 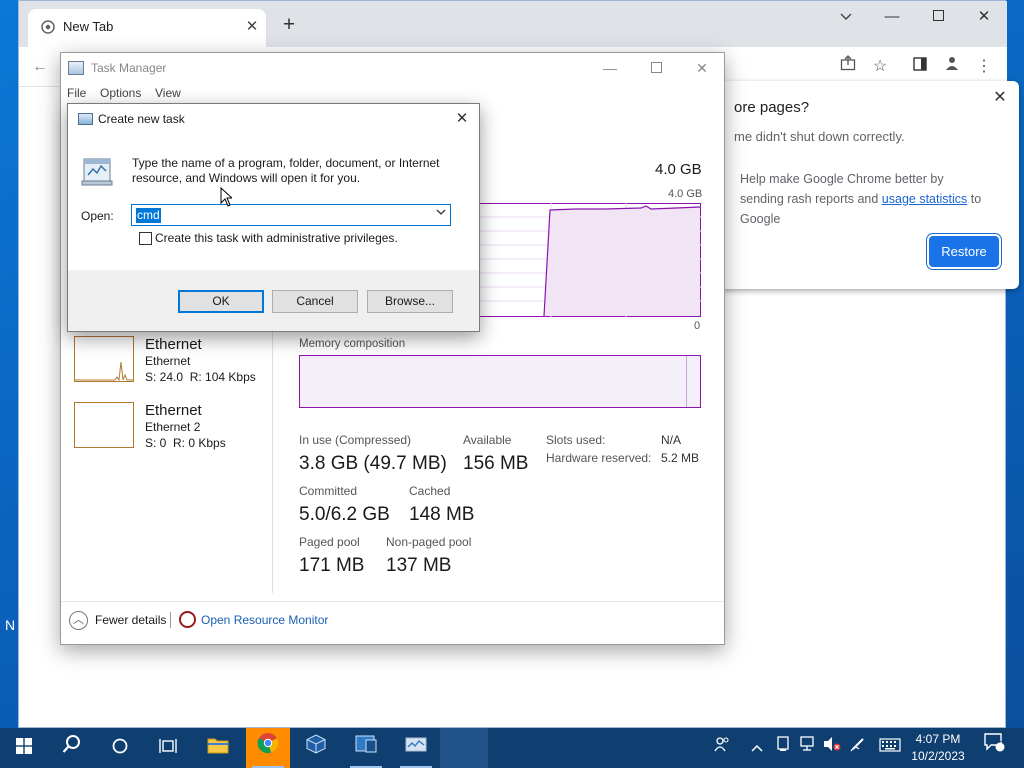 I want to click on cortana-icon, so click(x=120, y=748).